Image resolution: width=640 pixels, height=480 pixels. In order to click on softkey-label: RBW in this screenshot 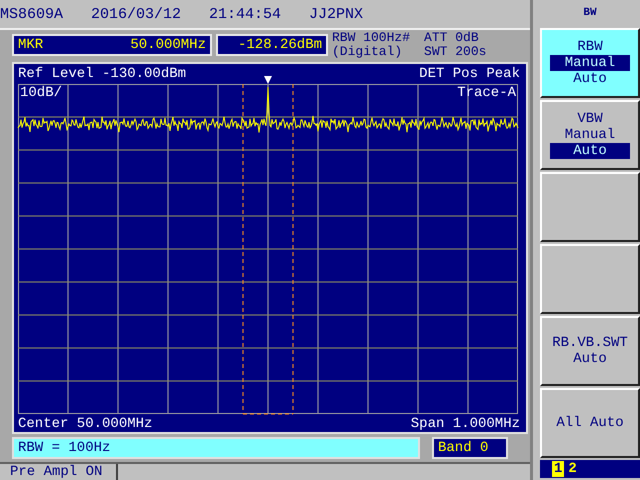, I will do `click(590, 47)`.